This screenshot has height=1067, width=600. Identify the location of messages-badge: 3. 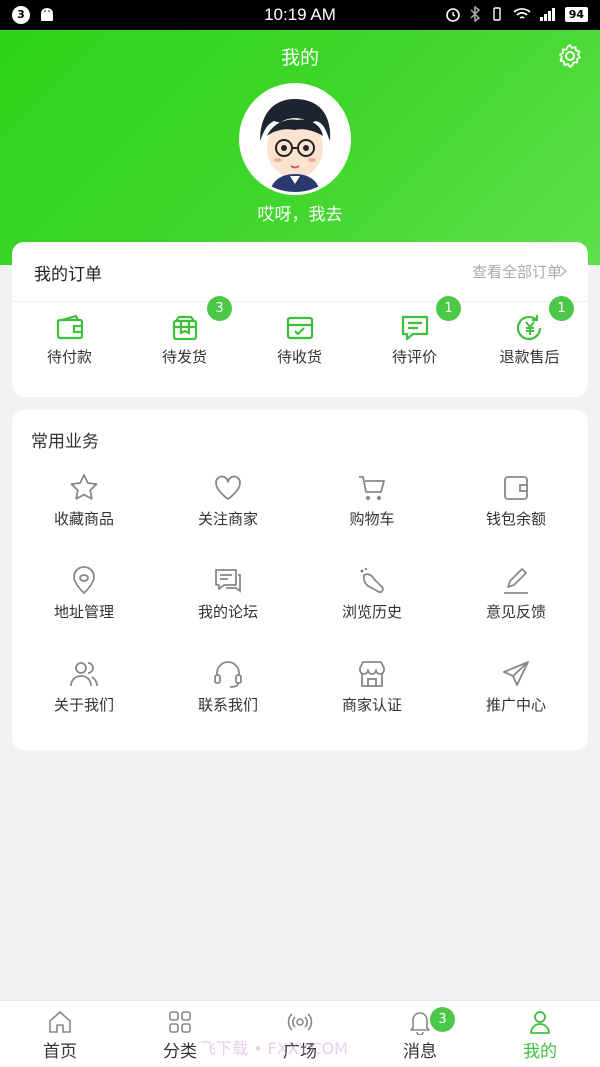
(442, 1019).